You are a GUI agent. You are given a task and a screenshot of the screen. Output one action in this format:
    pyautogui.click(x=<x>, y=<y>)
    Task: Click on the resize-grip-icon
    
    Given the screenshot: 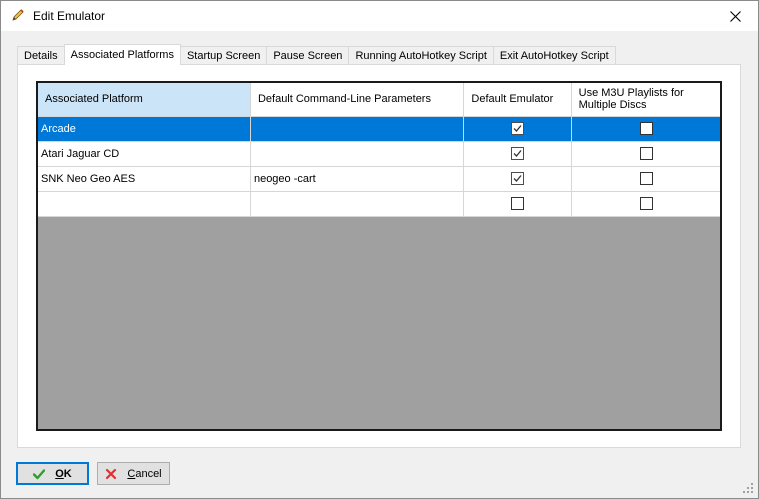 What is the action you would take?
    pyautogui.click(x=748, y=488)
    